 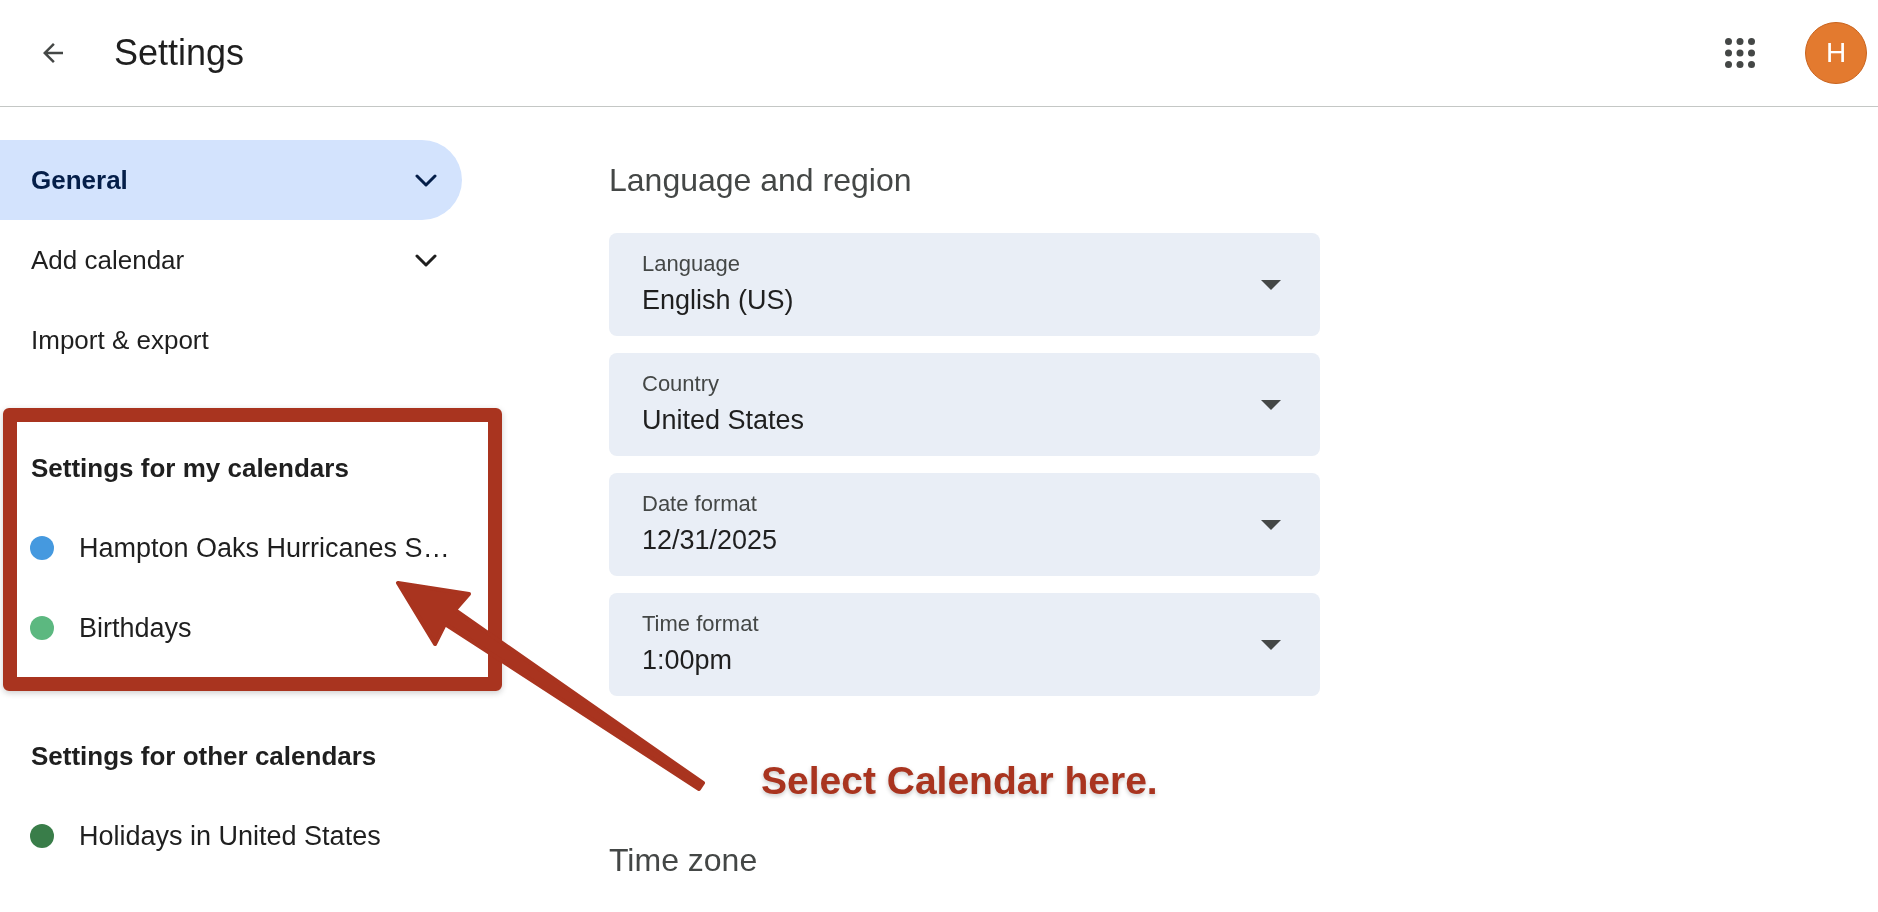 I want to click on dropdown-field: Time format 1:00pm, so click(x=964, y=644).